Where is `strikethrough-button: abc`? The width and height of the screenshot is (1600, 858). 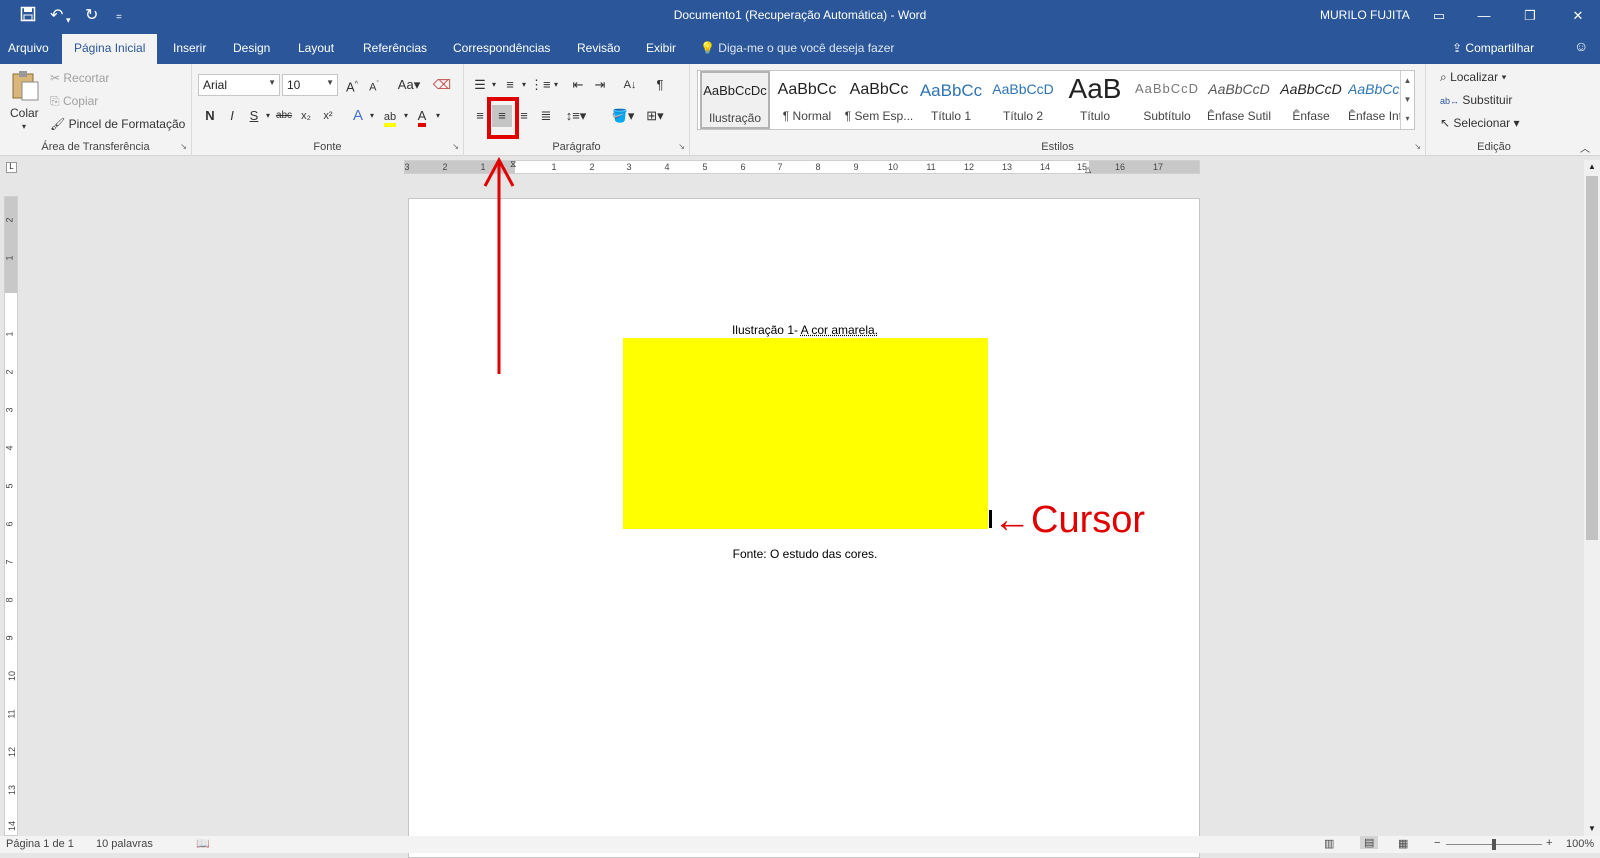
strikethrough-button: abc is located at coordinates (284, 116).